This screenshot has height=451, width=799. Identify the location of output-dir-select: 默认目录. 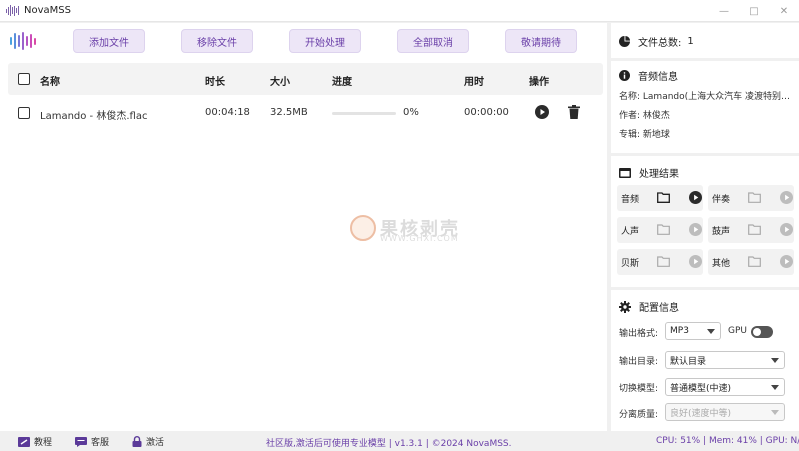
(725, 360).